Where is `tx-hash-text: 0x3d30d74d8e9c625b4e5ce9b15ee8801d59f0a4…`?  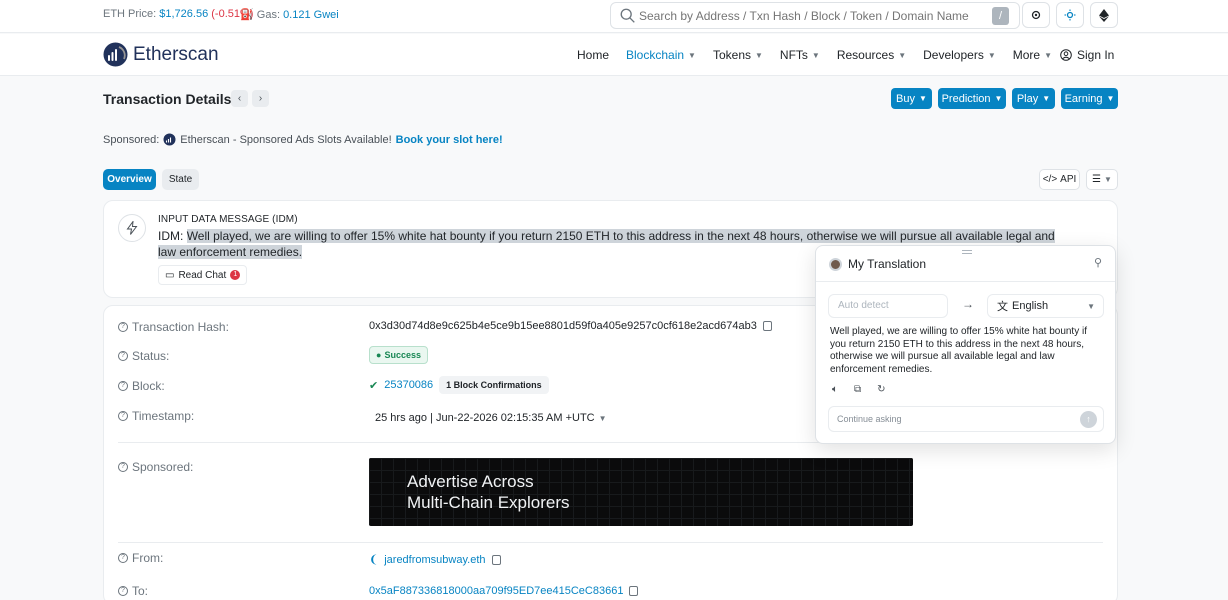 tx-hash-text: 0x3d30d74d8e9c625b4e5ce9b15ee8801d59f0a4… is located at coordinates (563, 326).